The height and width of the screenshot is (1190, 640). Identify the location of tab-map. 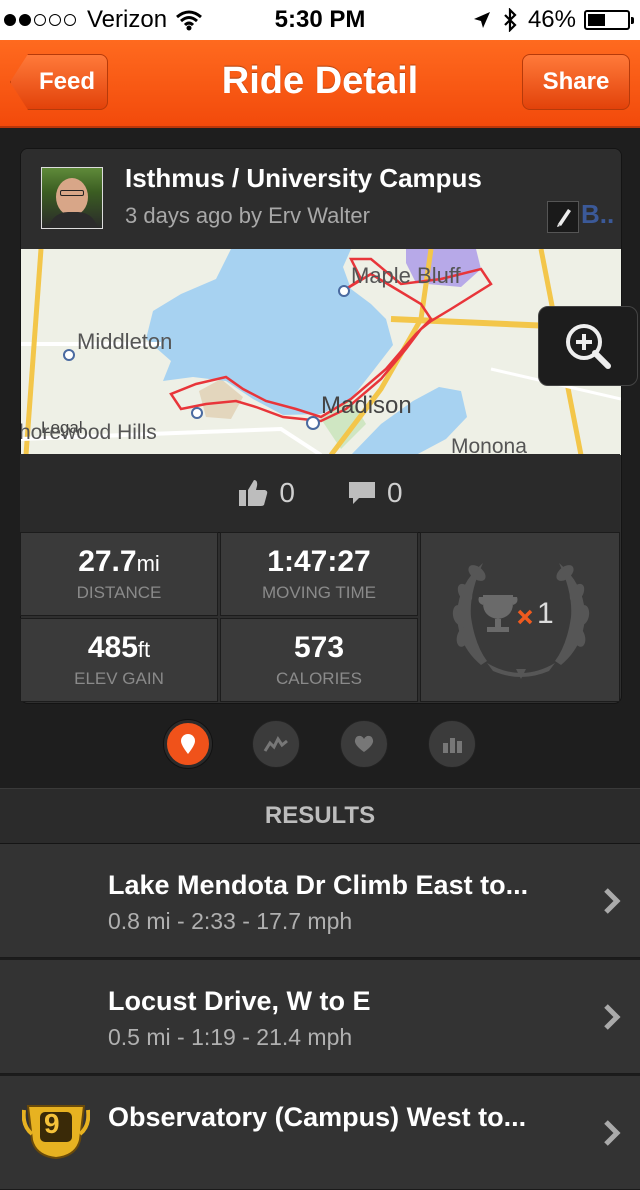
(188, 744).